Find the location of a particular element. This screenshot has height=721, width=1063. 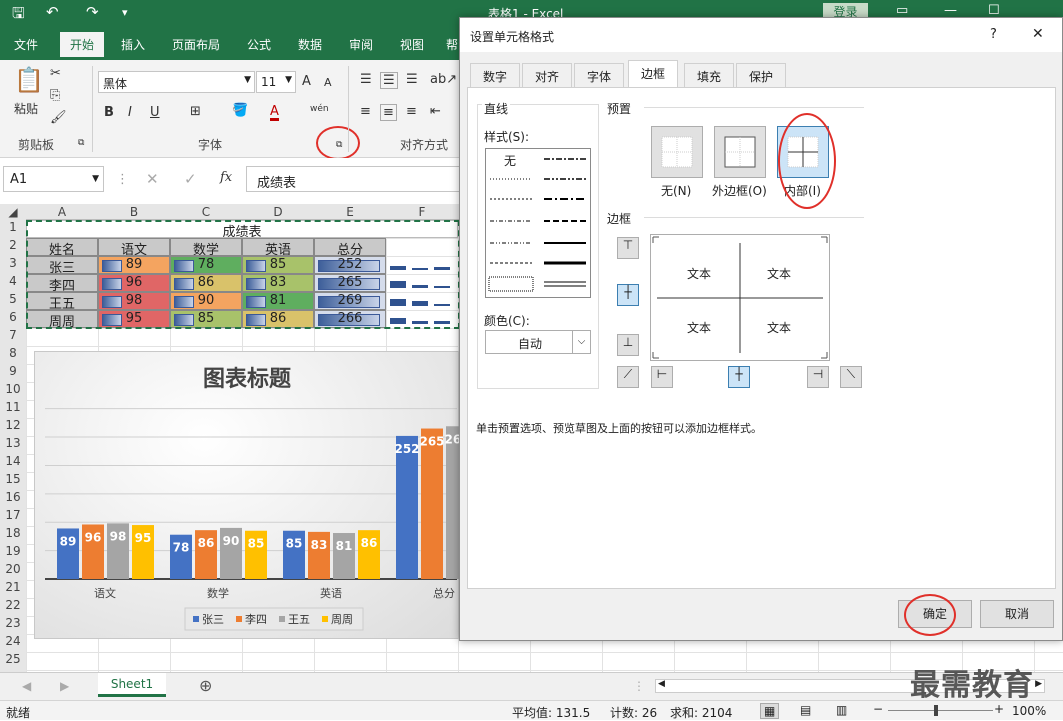

tab-data: 数据 is located at coordinates (310, 44).